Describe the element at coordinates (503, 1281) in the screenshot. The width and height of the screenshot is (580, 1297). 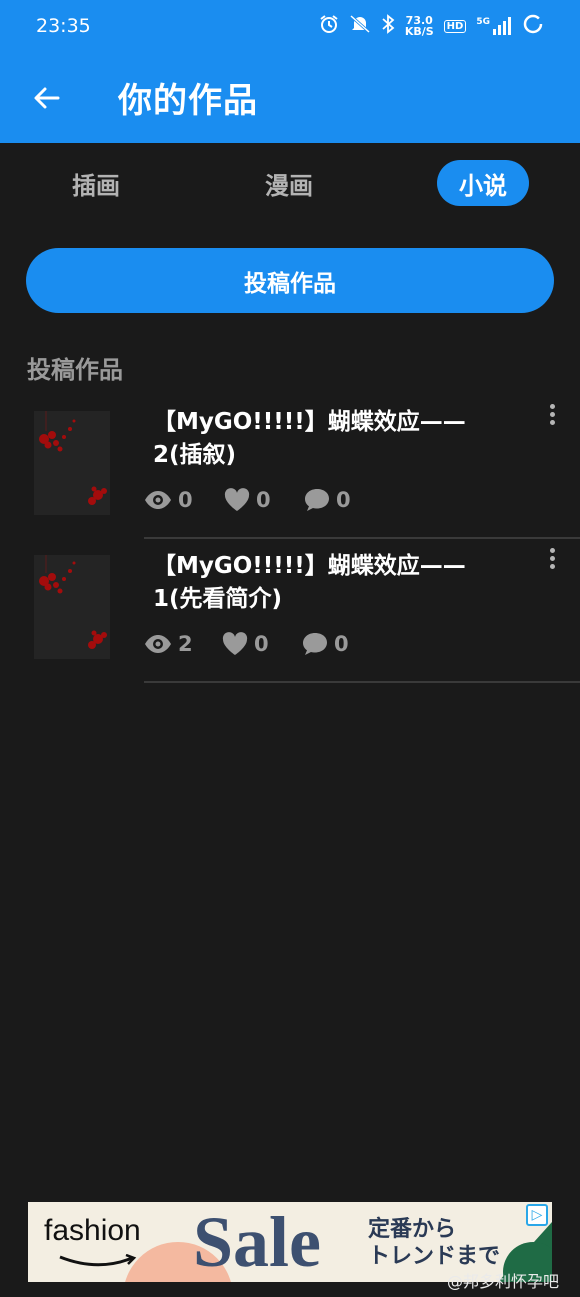
I see `watermark: @邦多利怀孕吧` at that location.